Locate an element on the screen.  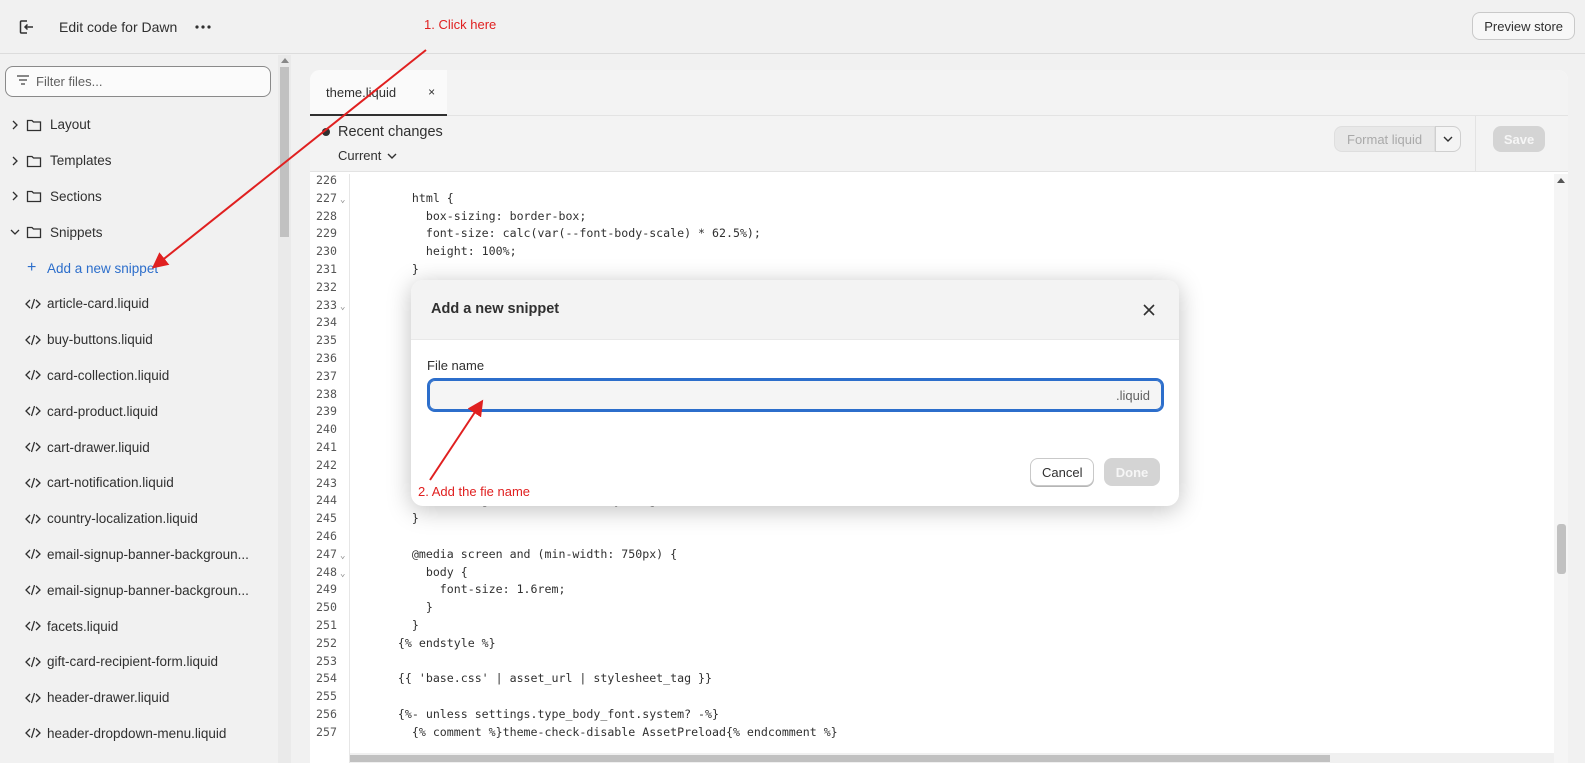
file-label: card-product.liquid is located at coordinates (103, 411).